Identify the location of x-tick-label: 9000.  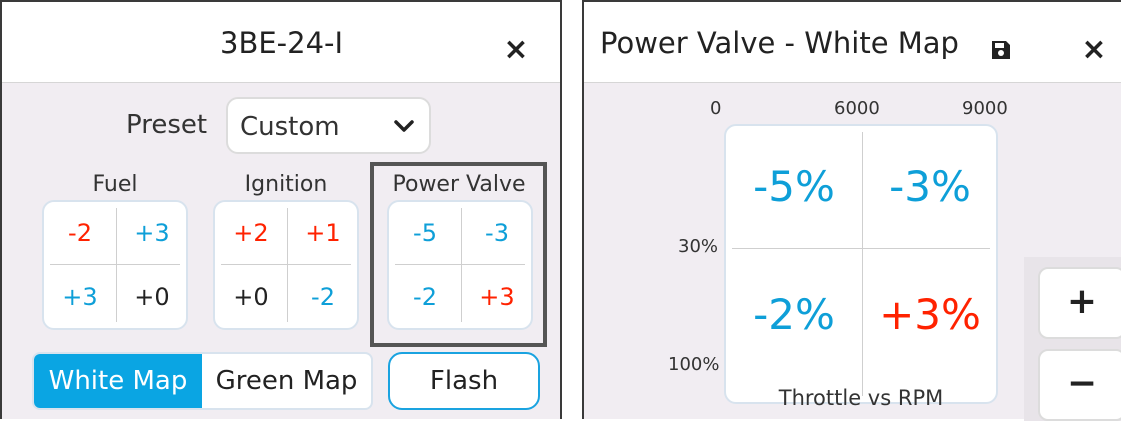
(985, 108).